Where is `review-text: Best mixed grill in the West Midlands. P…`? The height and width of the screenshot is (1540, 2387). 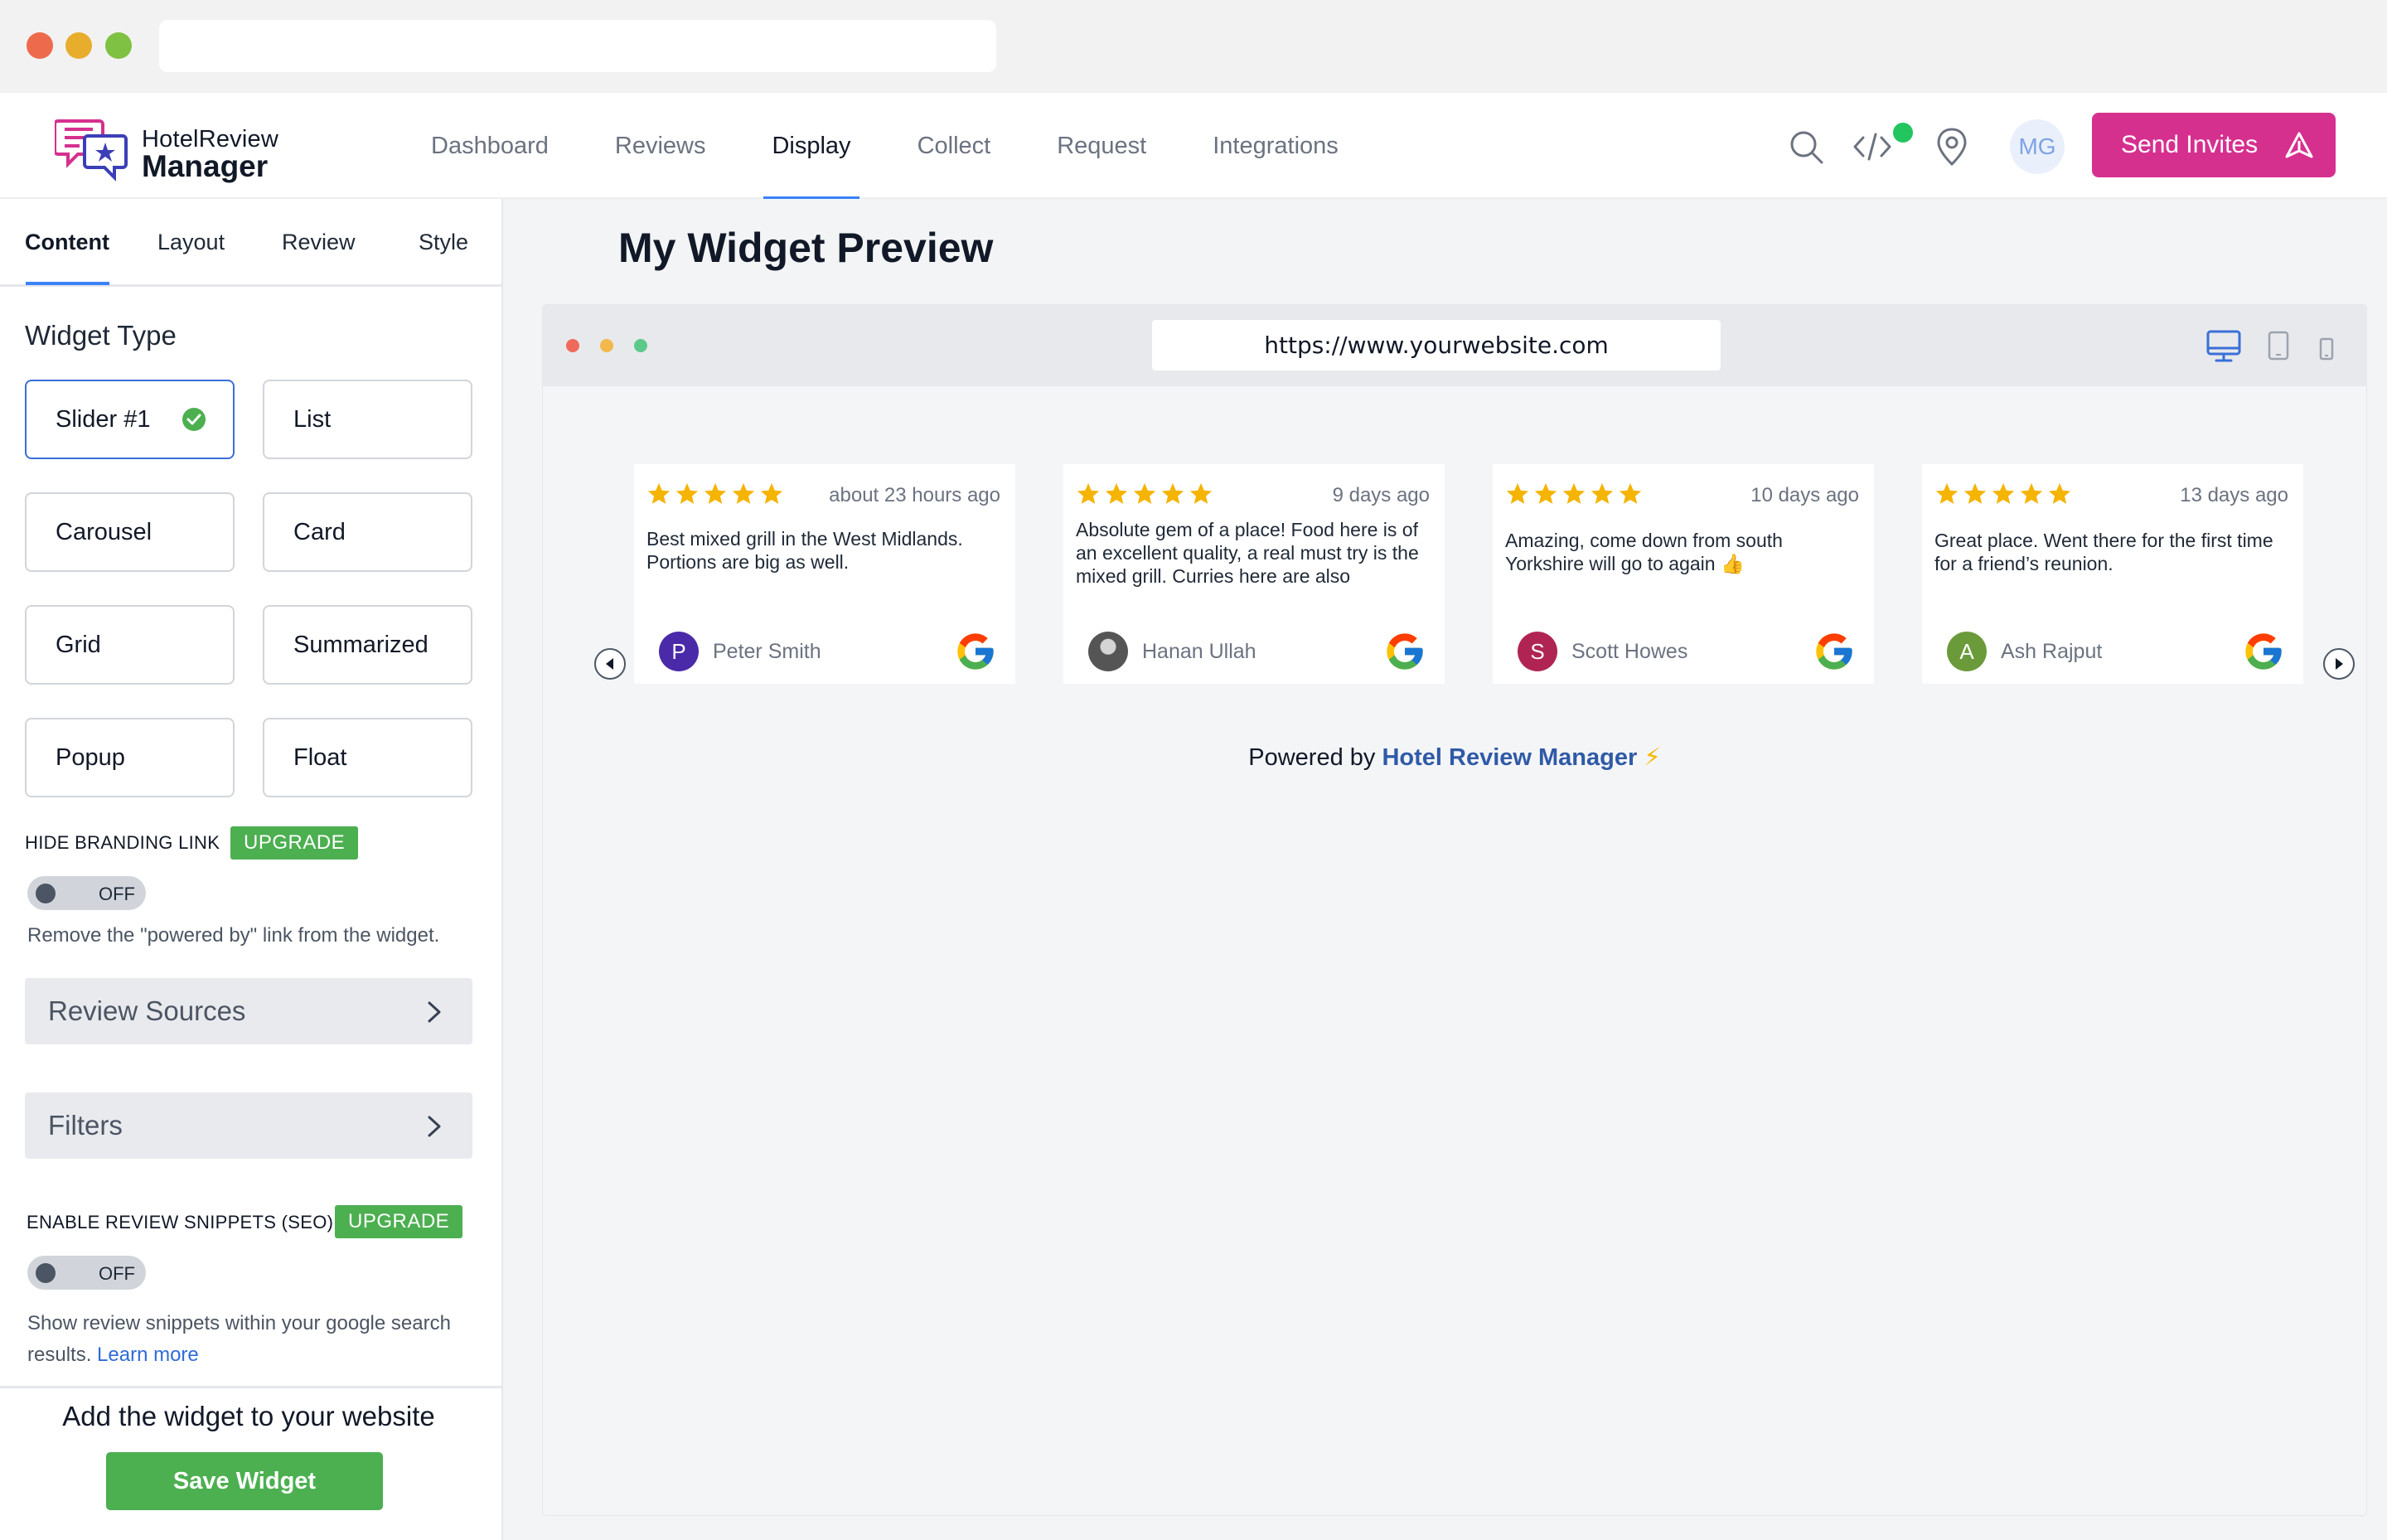 review-text: Best mixed grill in the West Midlands. P… is located at coordinates (804, 551).